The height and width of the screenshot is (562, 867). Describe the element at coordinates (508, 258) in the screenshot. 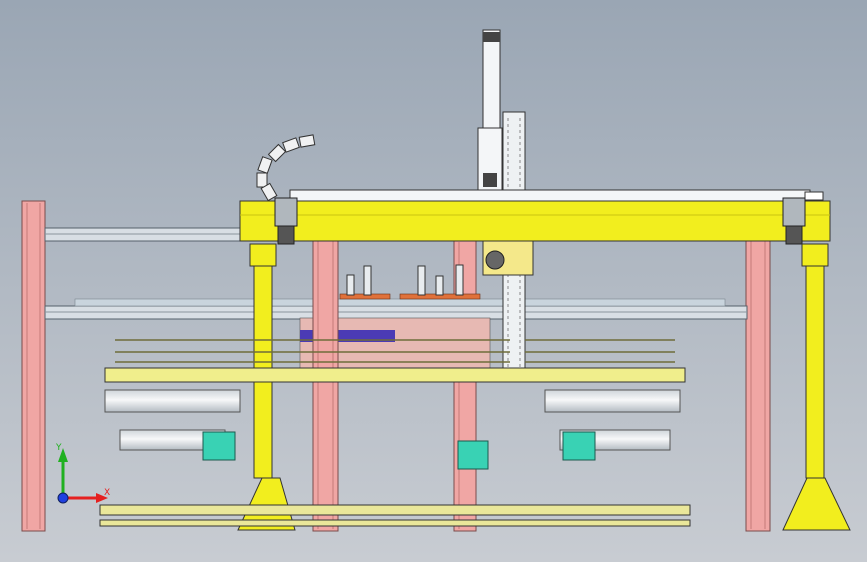

I see `z-carriage` at that location.